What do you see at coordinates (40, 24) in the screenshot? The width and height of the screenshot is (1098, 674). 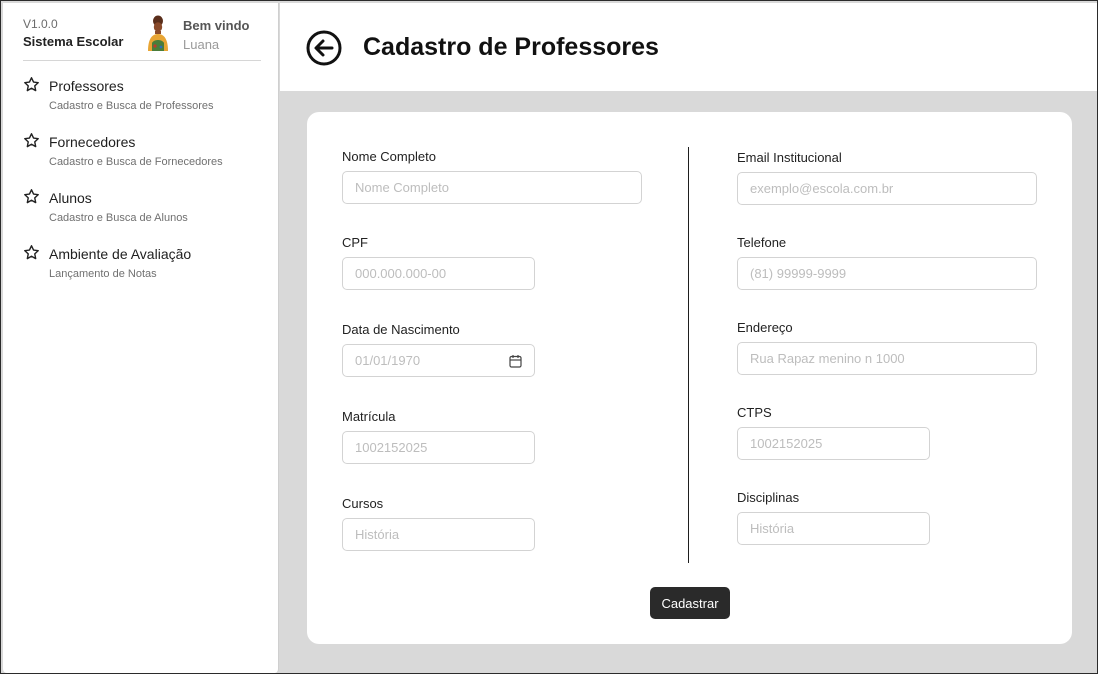 I see `app-version: V1.0.0` at bounding box center [40, 24].